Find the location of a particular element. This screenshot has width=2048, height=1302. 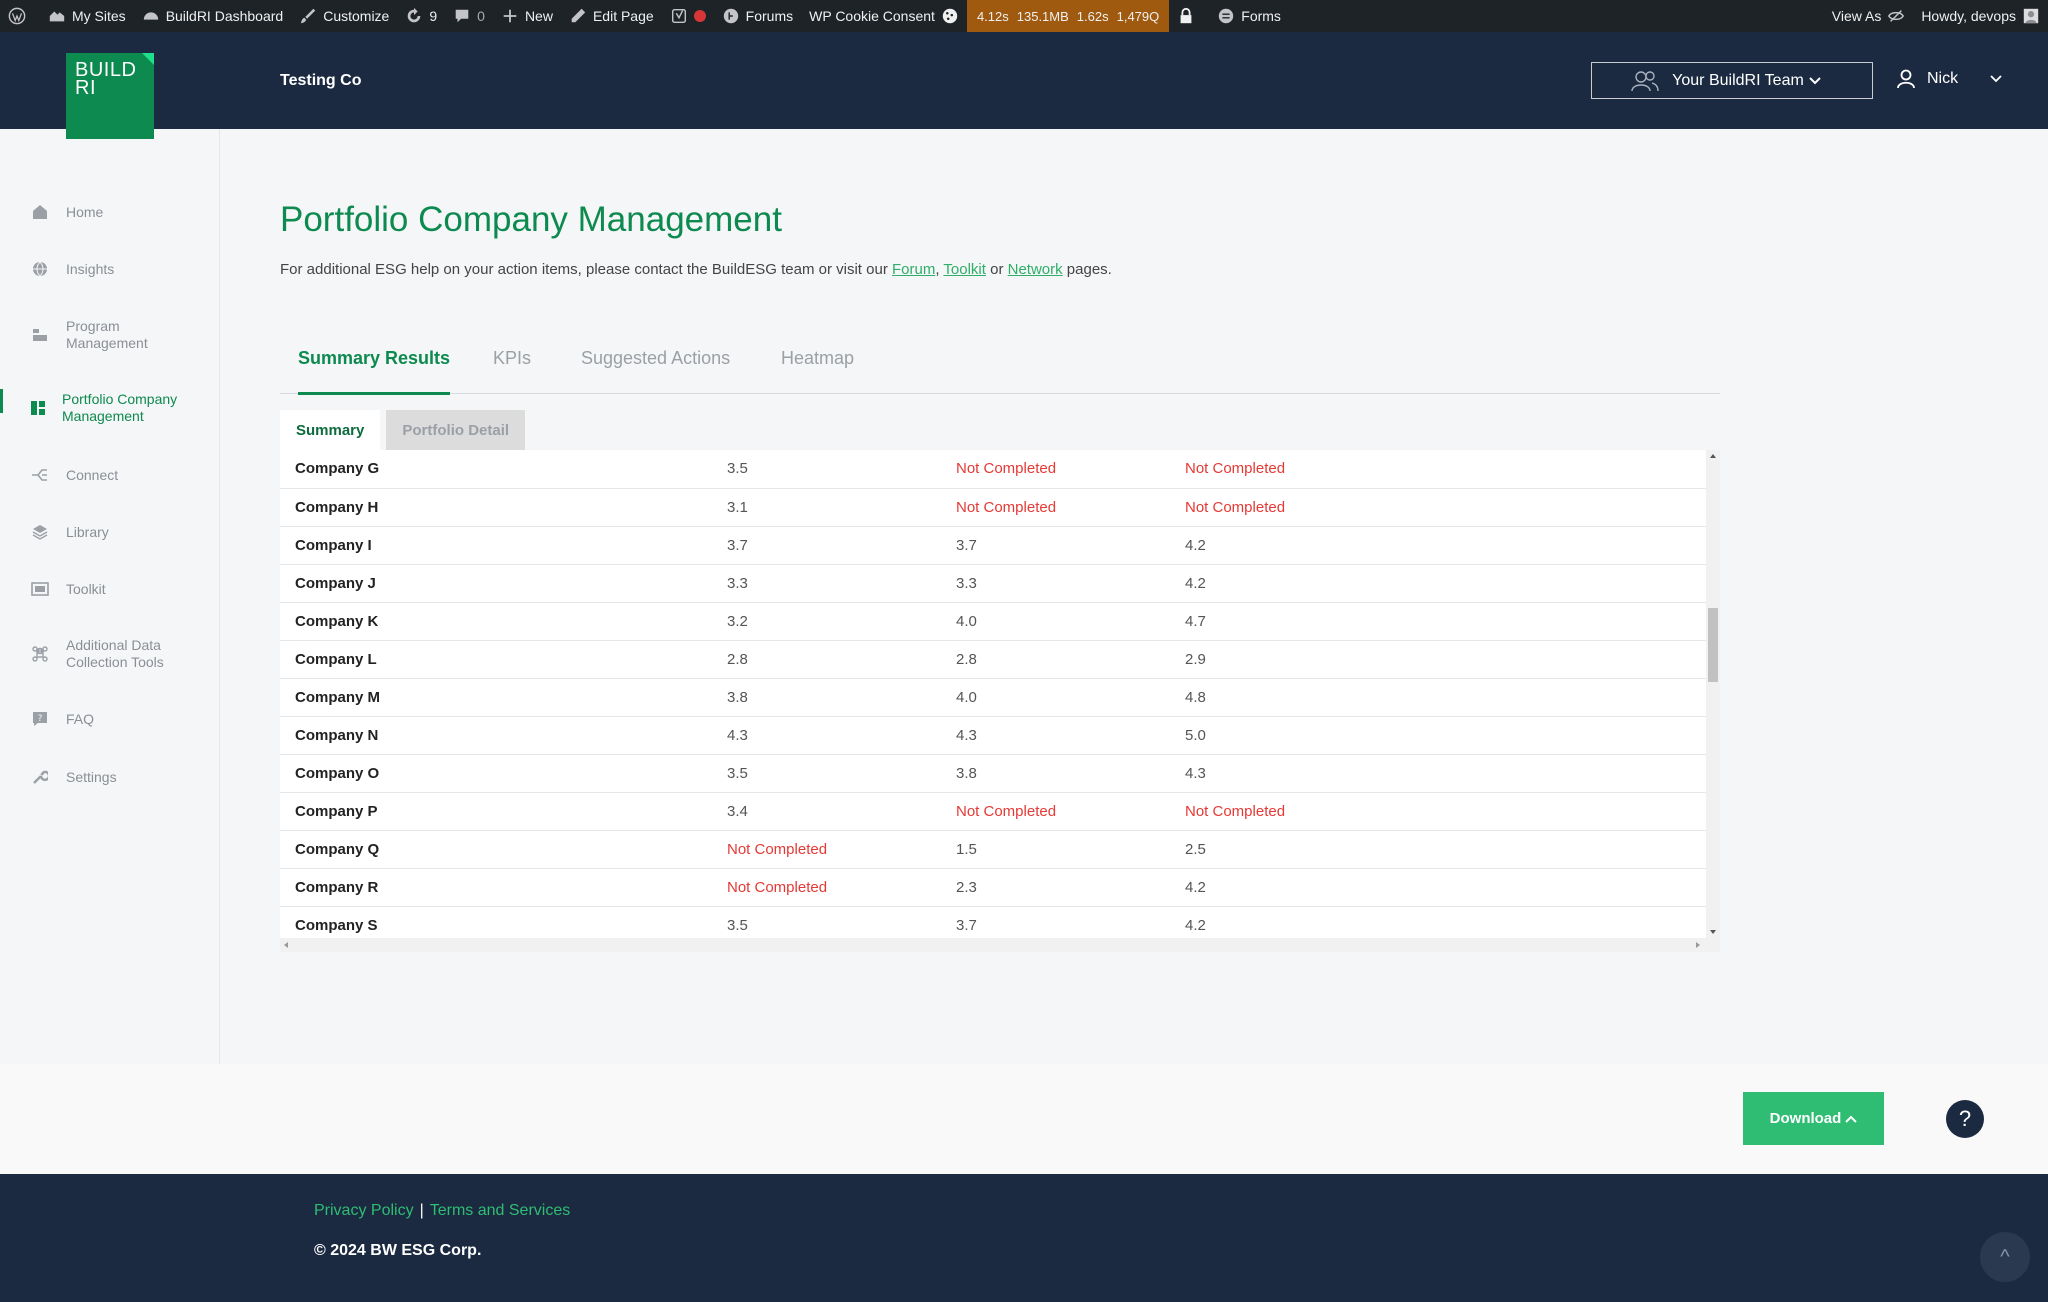

view-as-label: View As is located at coordinates (1856, 16).